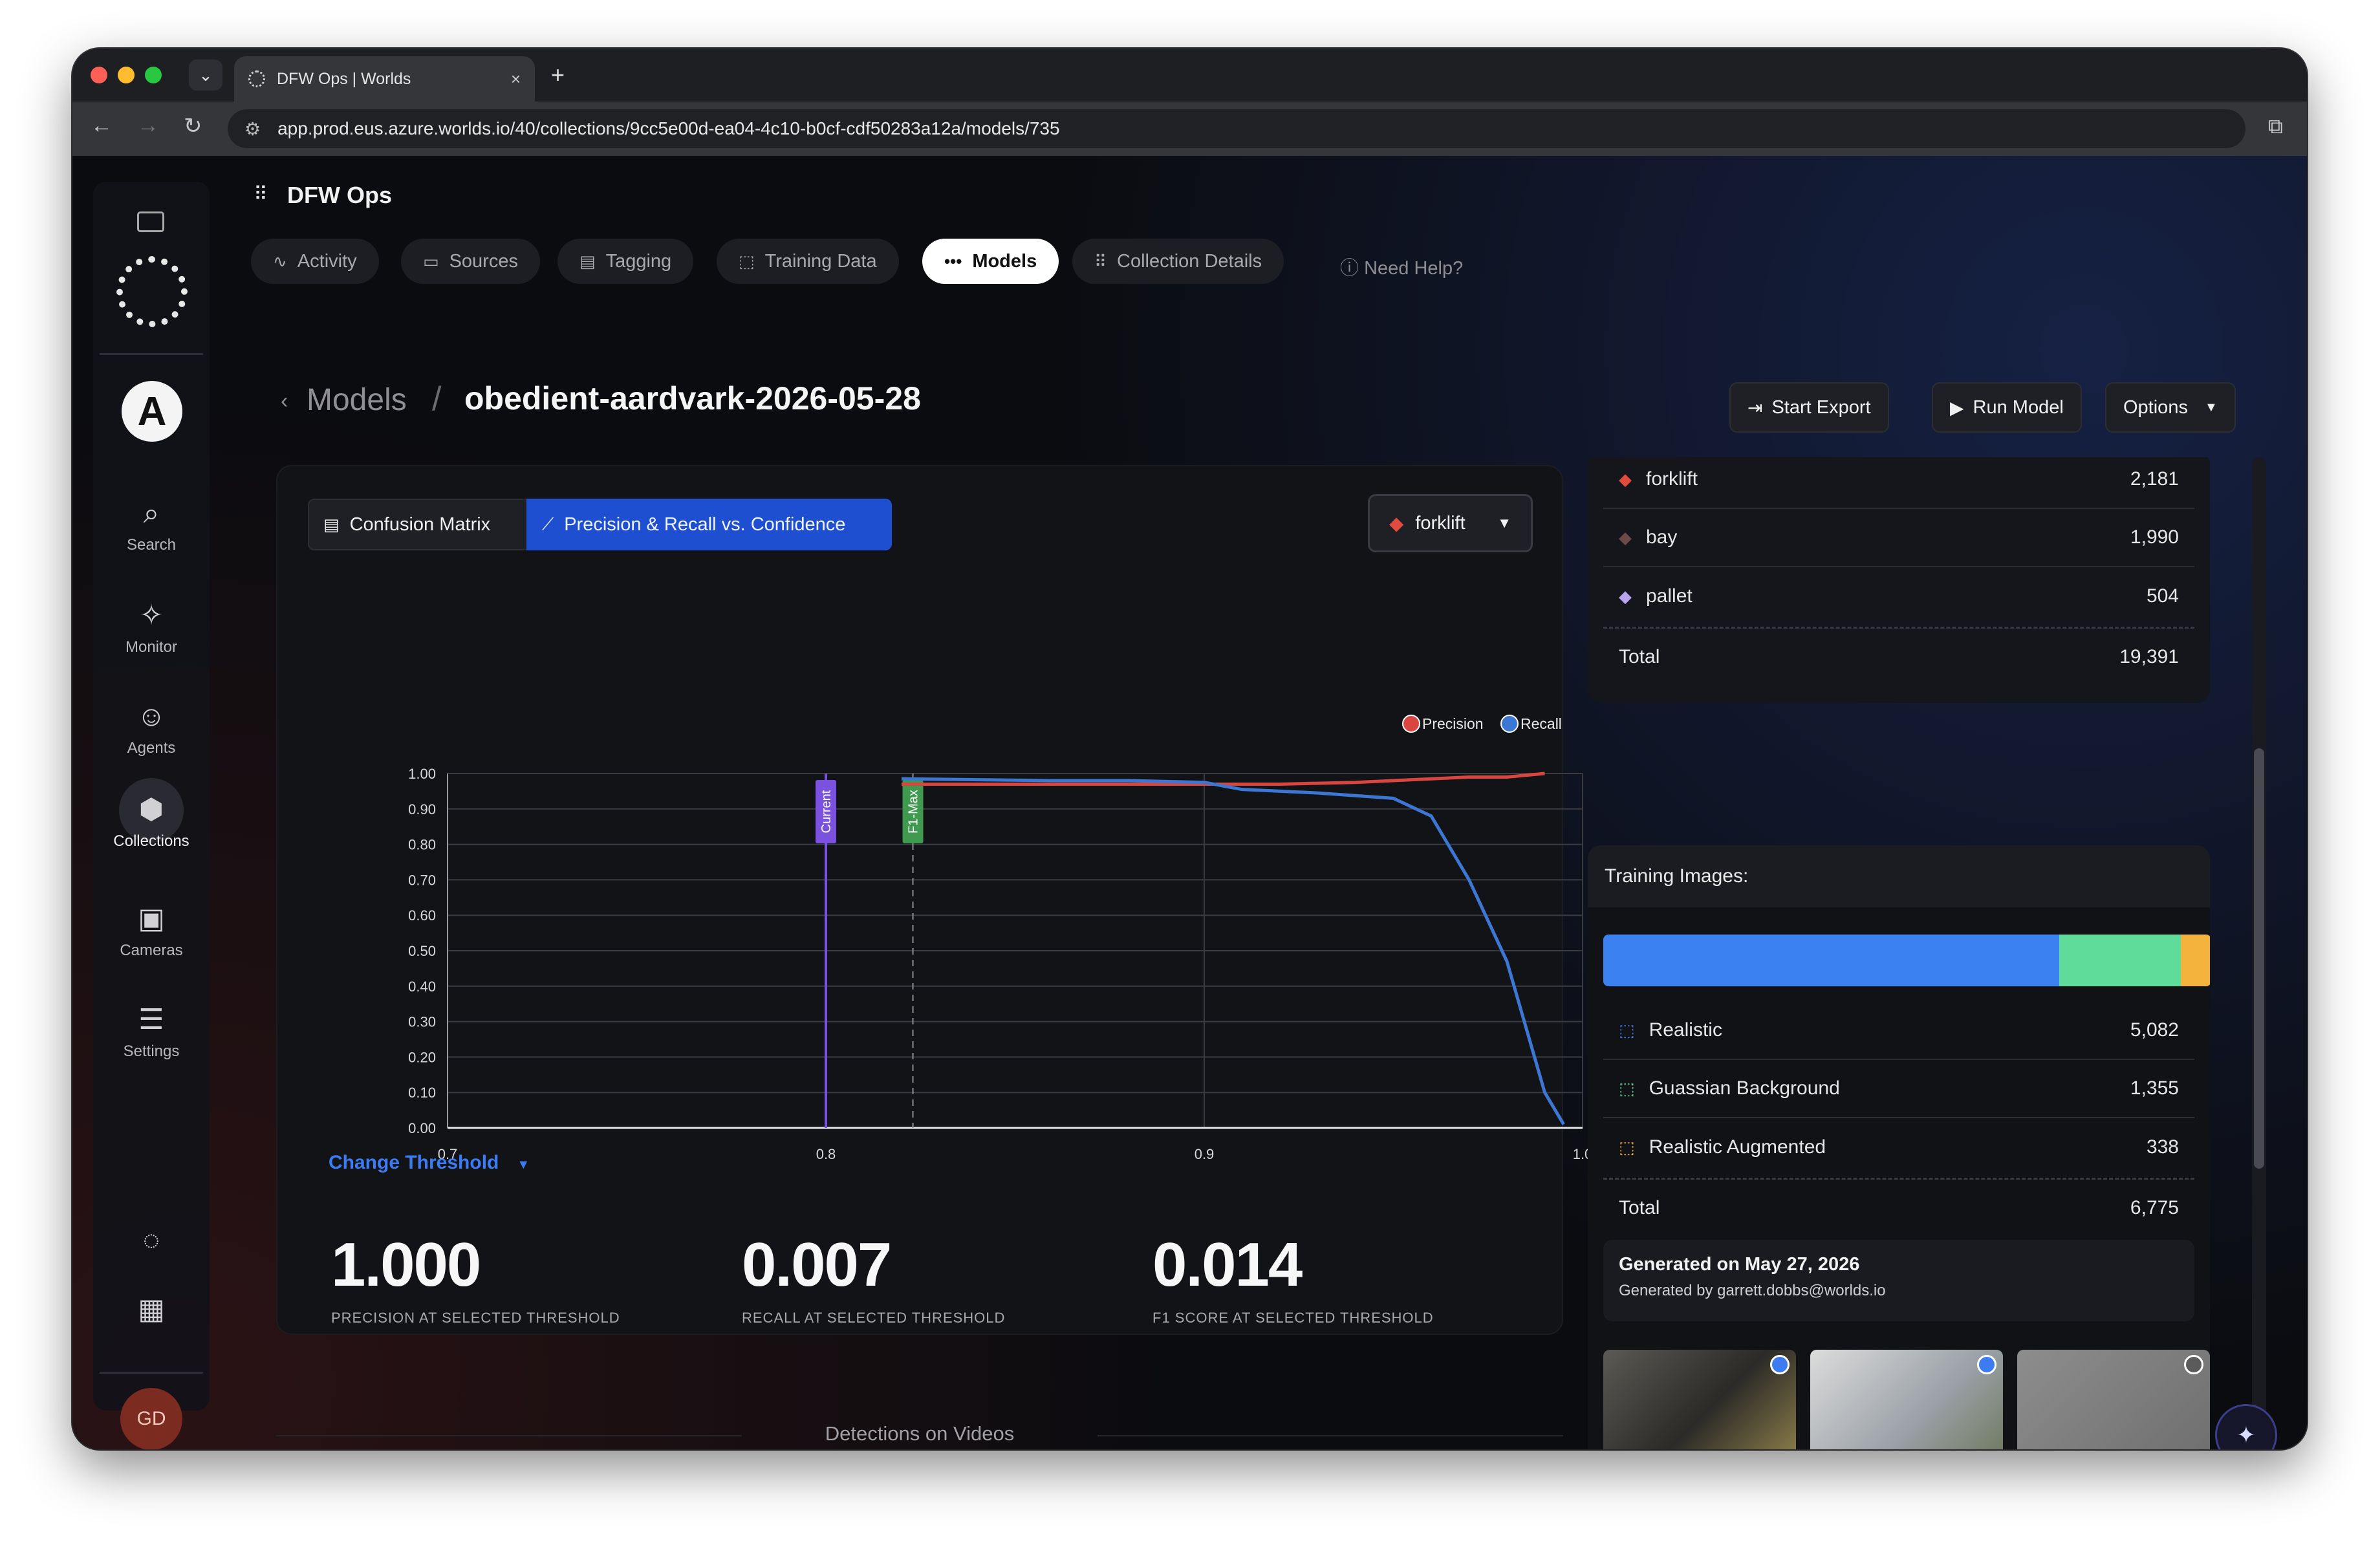 The image size is (2380, 1547). What do you see at coordinates (422, 987) in the screenshot?
I see `y-tick-label: 0.40` at bounding box center [422, 987].